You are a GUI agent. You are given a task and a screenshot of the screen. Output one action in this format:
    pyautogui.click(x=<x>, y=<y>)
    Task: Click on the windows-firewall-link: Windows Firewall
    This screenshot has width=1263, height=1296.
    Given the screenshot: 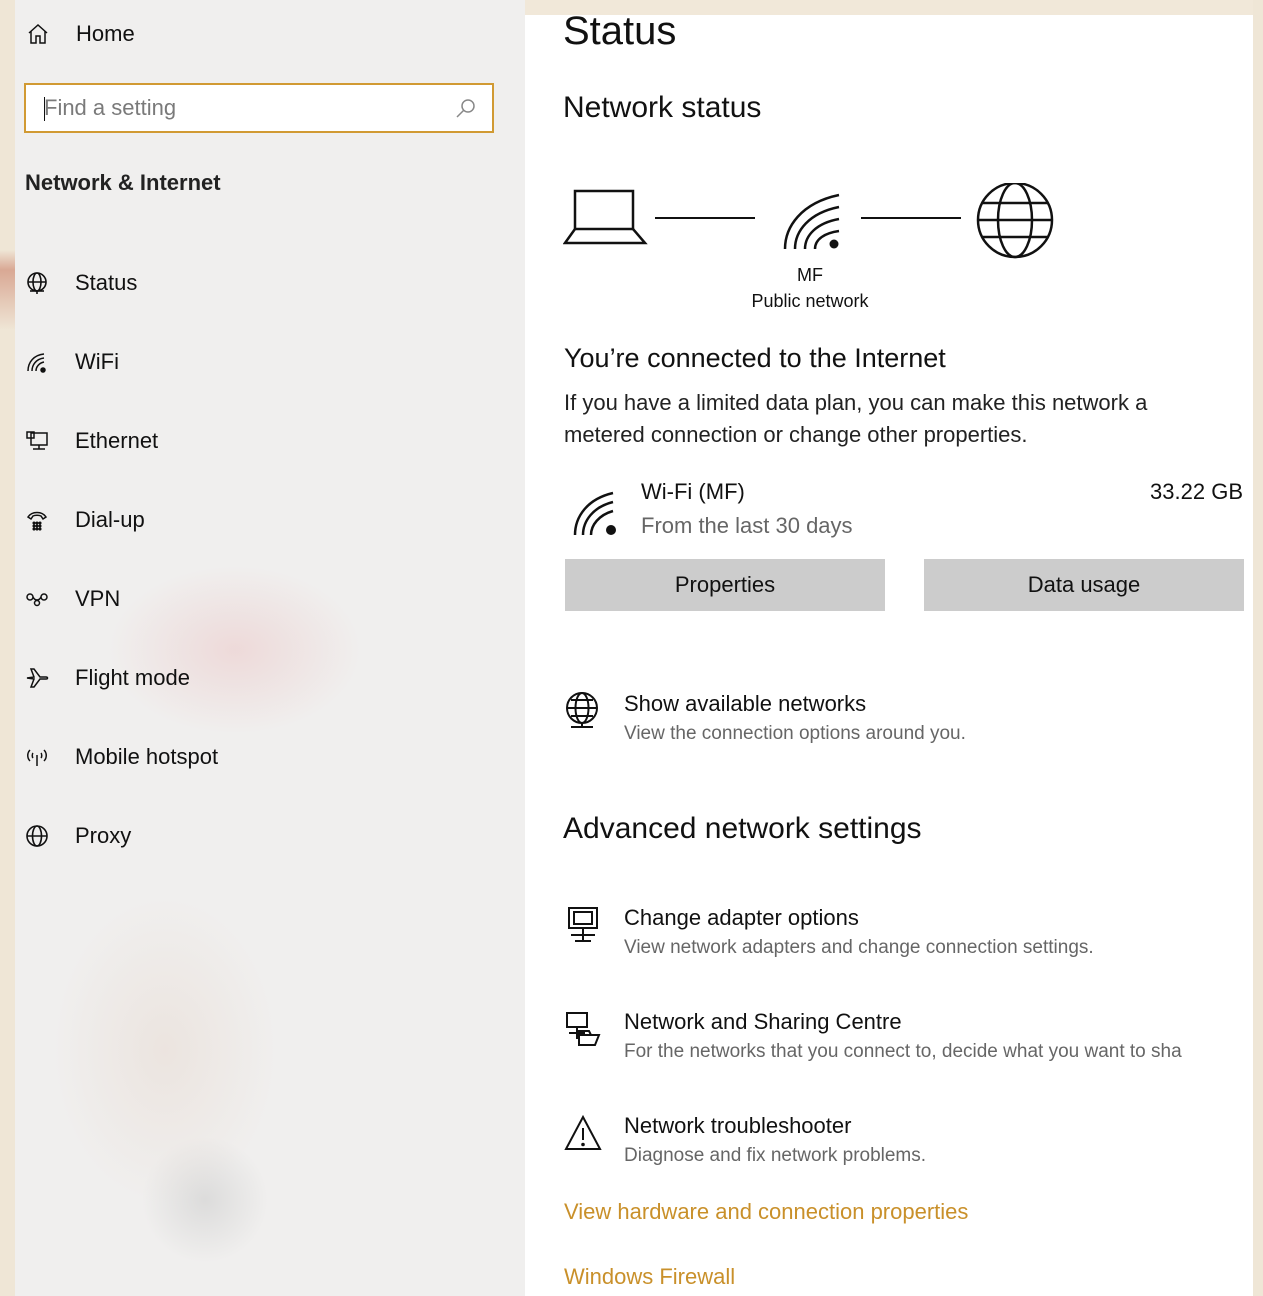 What is the action you would take?
    pyautogui.click(x=649, y=1277)
    